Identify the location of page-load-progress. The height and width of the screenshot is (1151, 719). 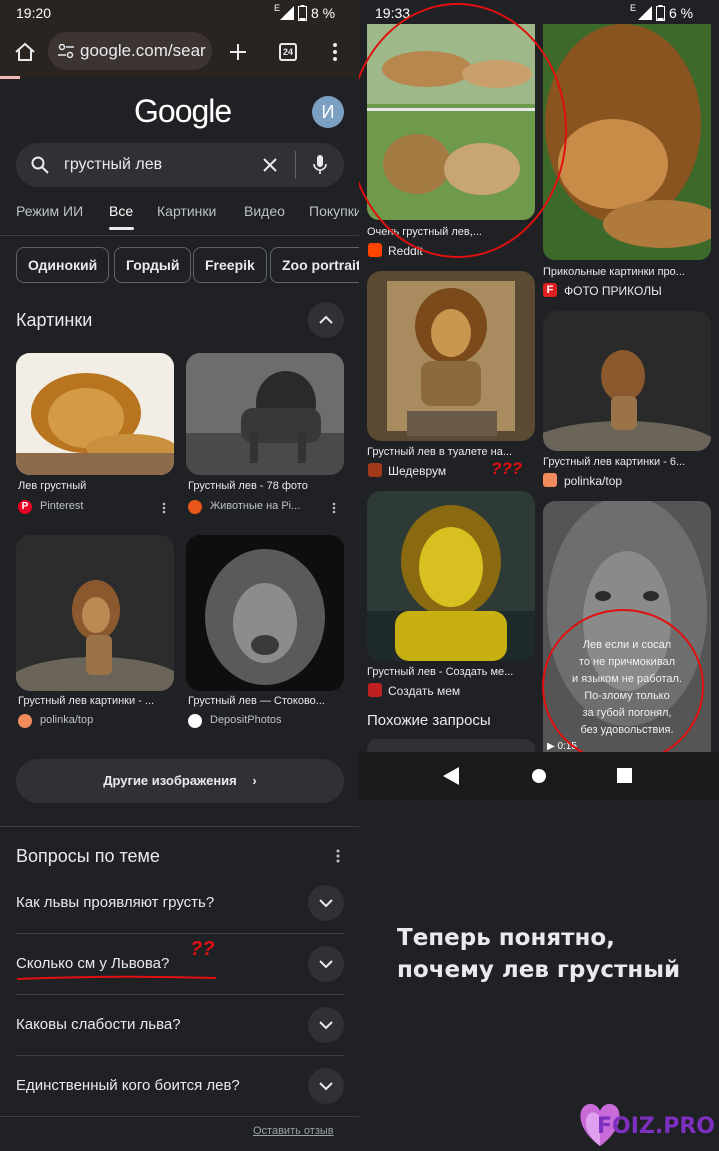
(10, 77).